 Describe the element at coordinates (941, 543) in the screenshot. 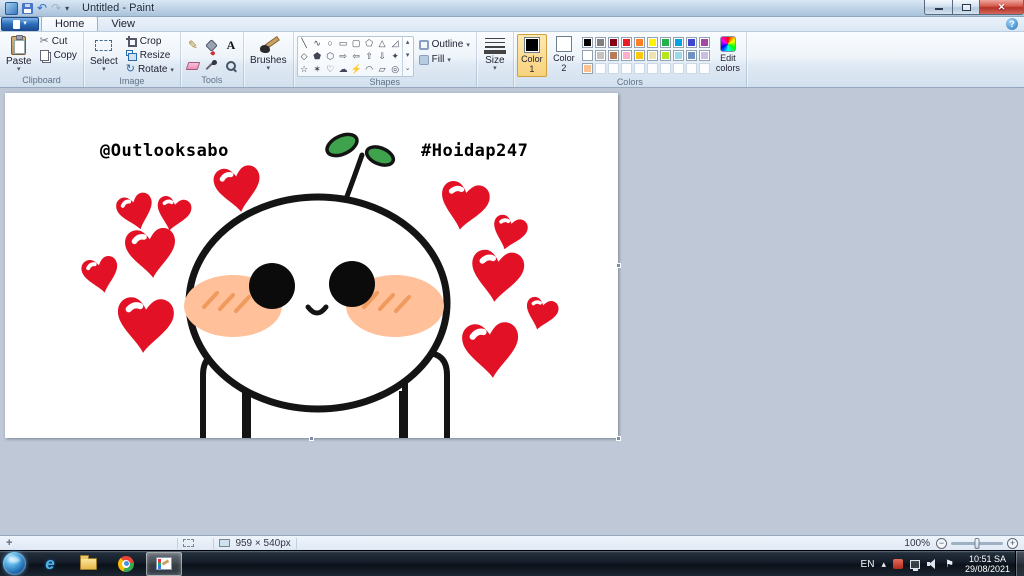

I see `zoom-out-button: −` at that location.